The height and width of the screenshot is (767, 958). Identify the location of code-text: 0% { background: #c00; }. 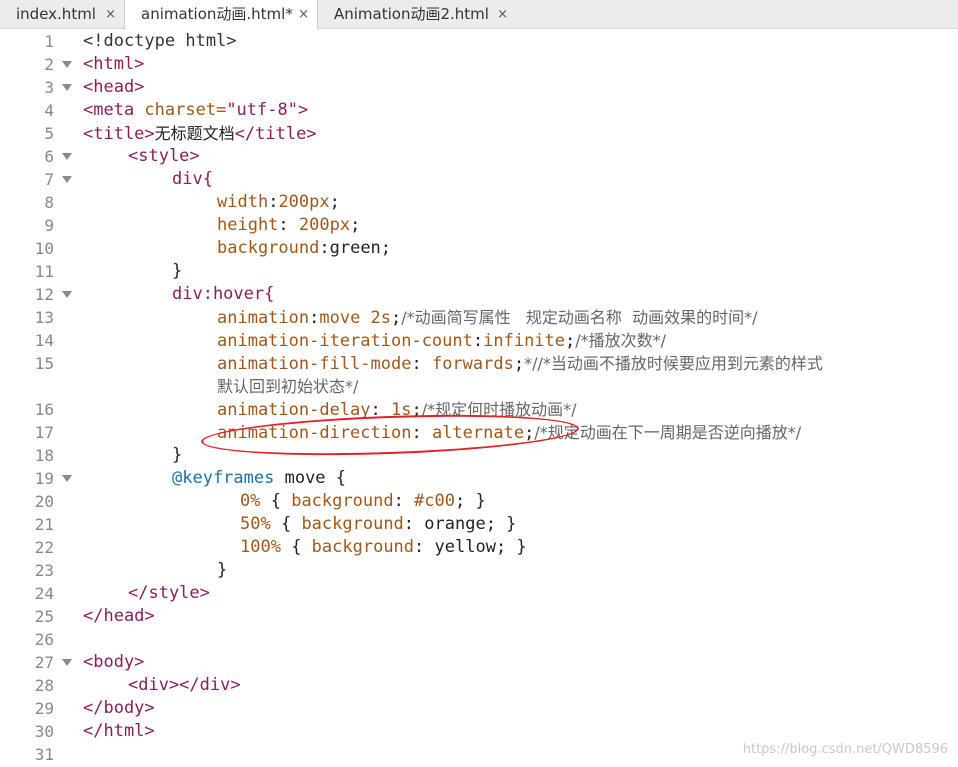
(363, 501).